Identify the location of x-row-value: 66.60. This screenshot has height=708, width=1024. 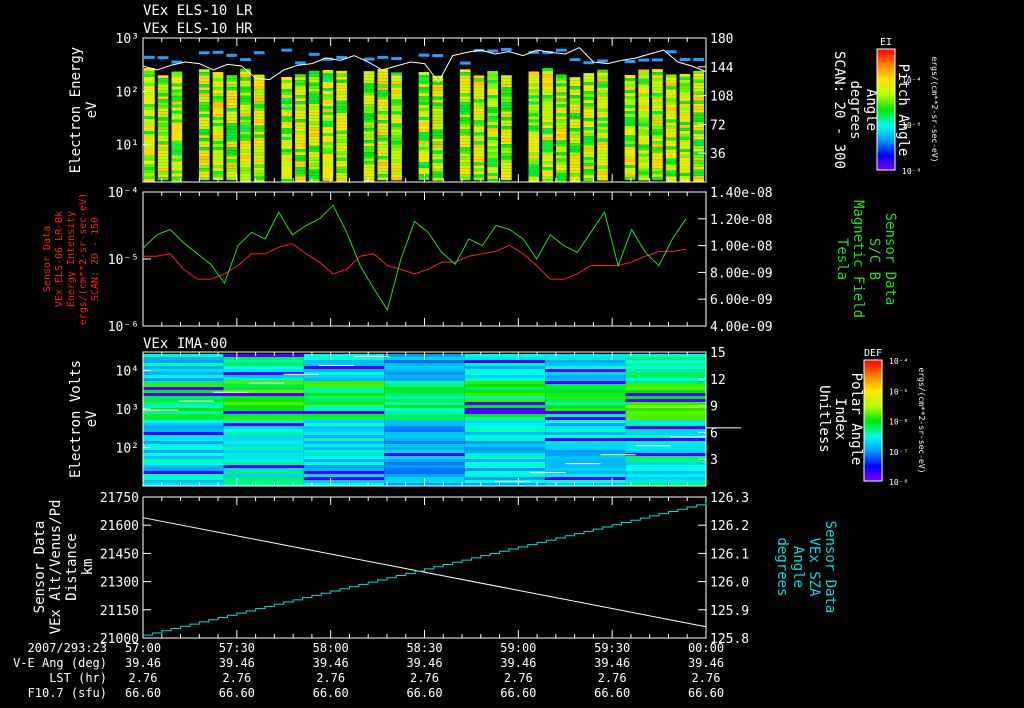
(612, 693).